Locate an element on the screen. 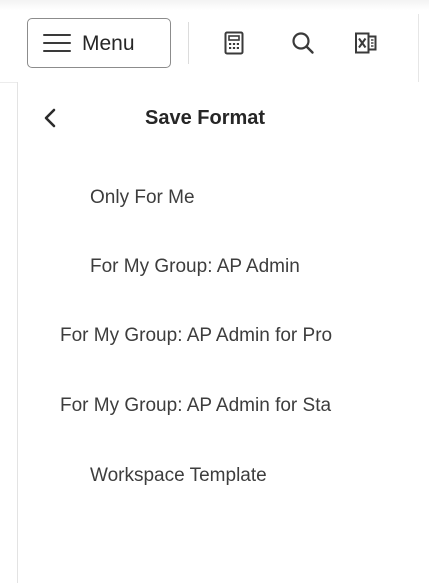 This screenshot has width=429, height=583. back-button is located at coordinates (50, 118).